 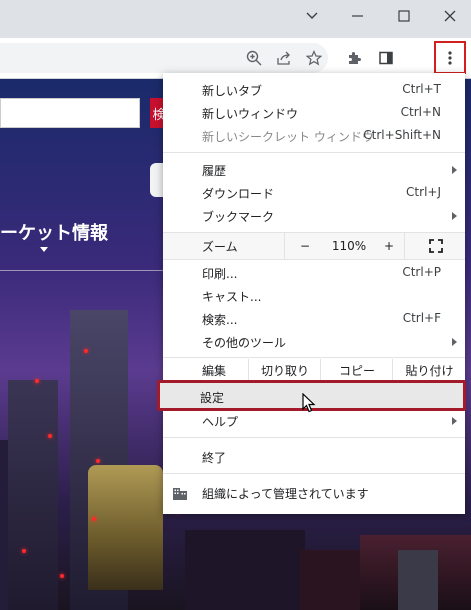 What do you see at coordinates (232, 91) in the screenshot?
I see `menu-item-label: 新しいタブ` at bounding box center [232, 91].